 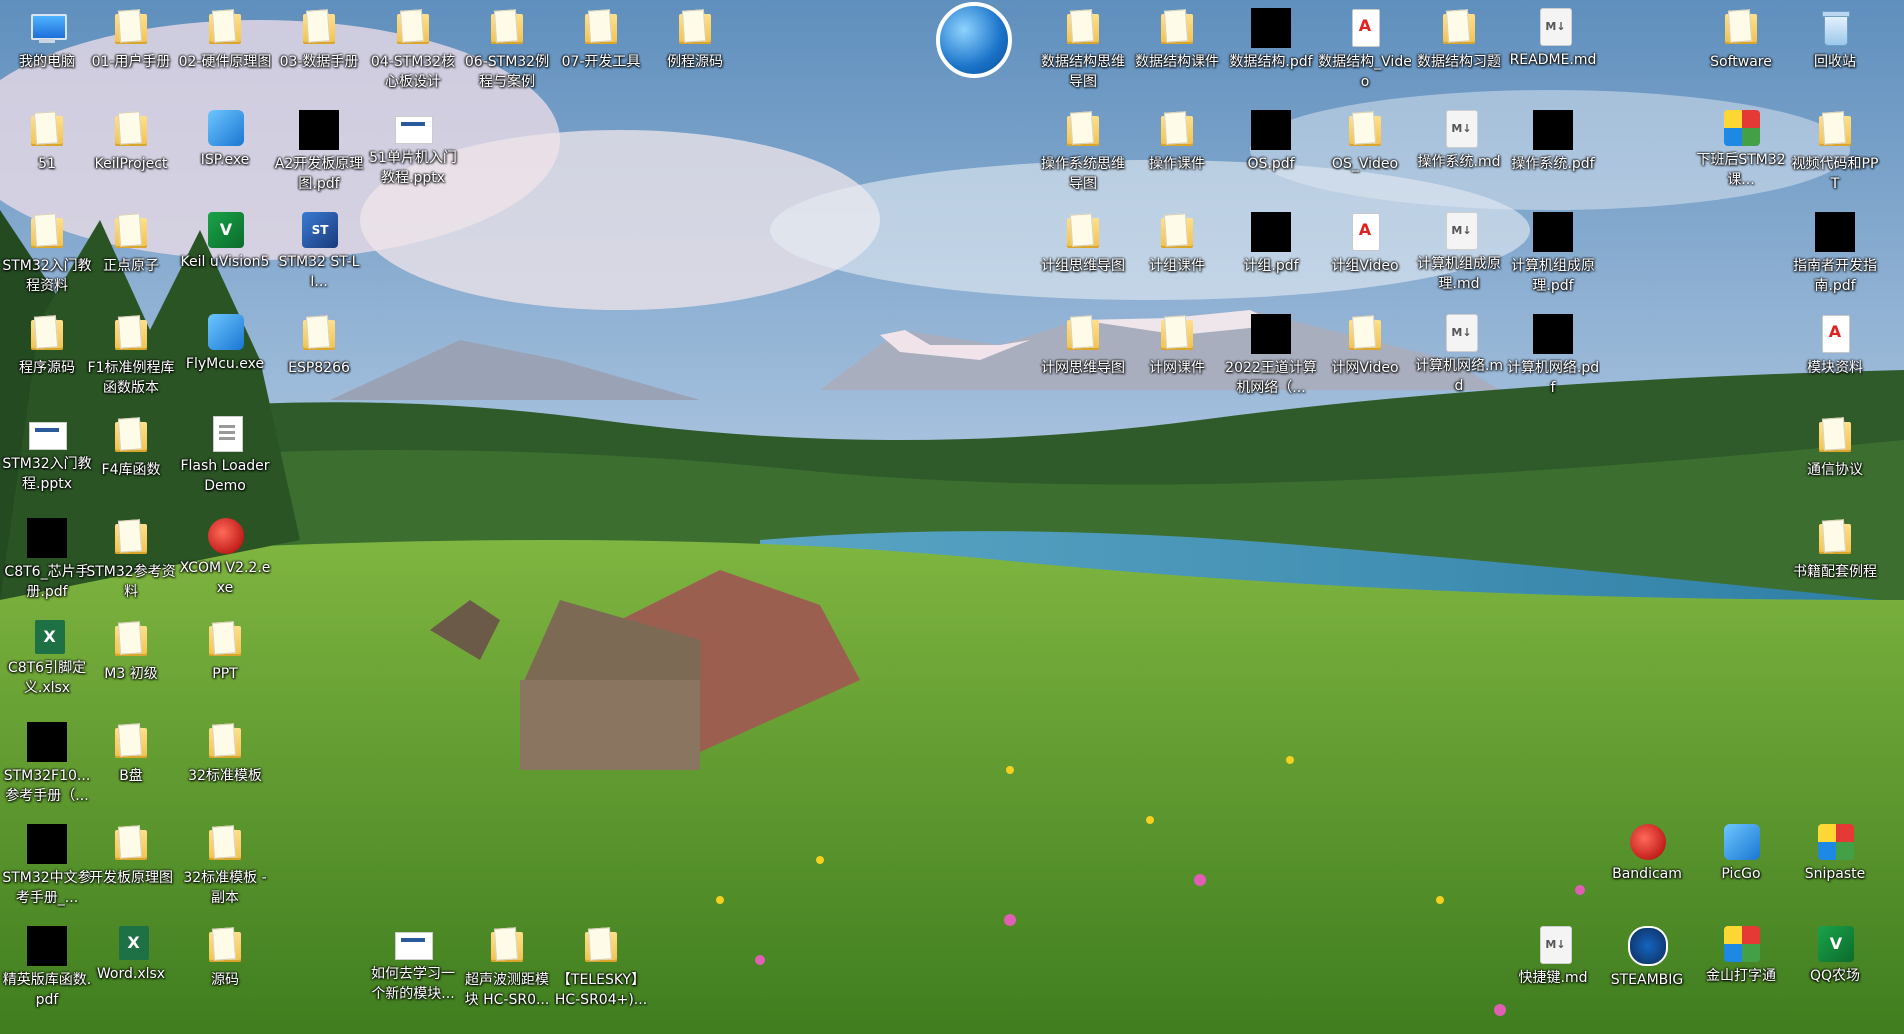 What do you see at coordinates (1553, 360) in the screenshot?
I see `desktop-icon: 计算机网络.pdf` at bounding box center [1553, 360].